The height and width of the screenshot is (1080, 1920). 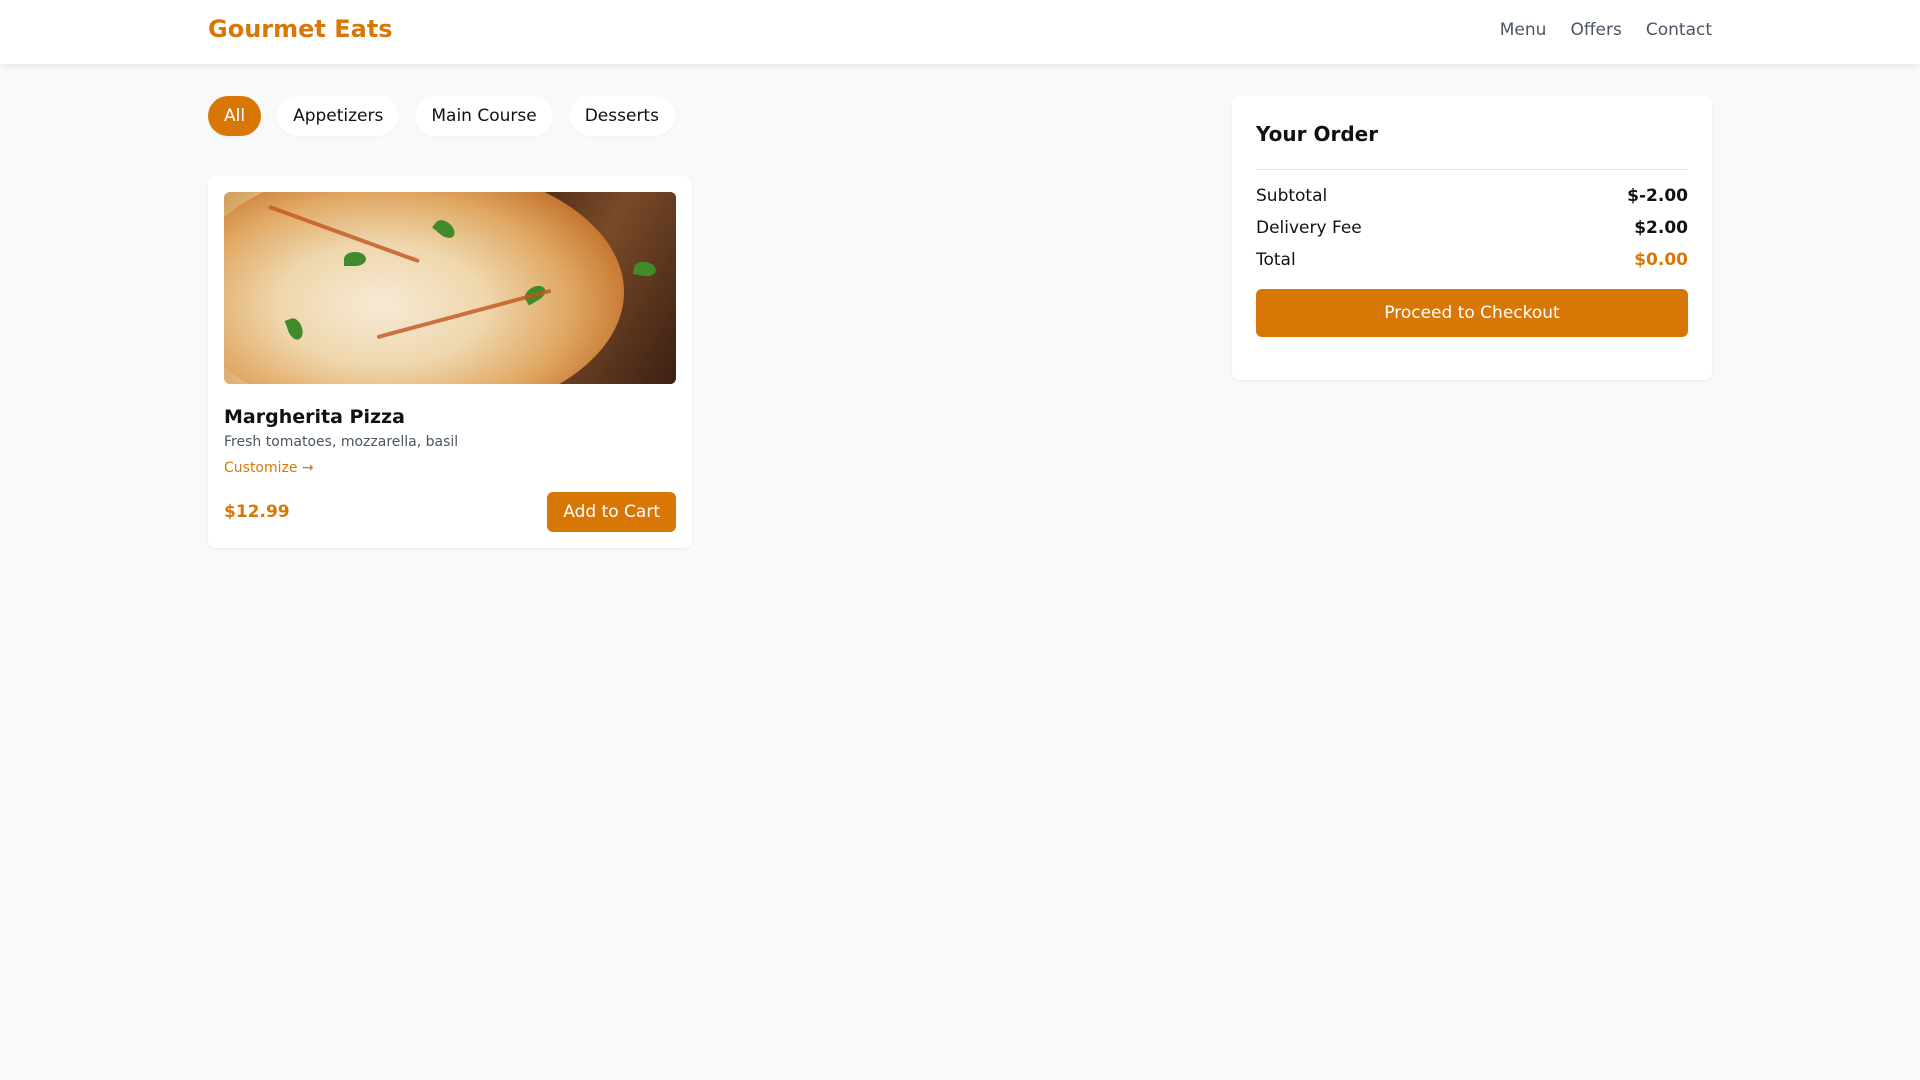 What do you see at coordinates (1472, 313) in the screenshot?
I see `checkout-button: Proceed to Checkout` at bounding box center [1472, 313].